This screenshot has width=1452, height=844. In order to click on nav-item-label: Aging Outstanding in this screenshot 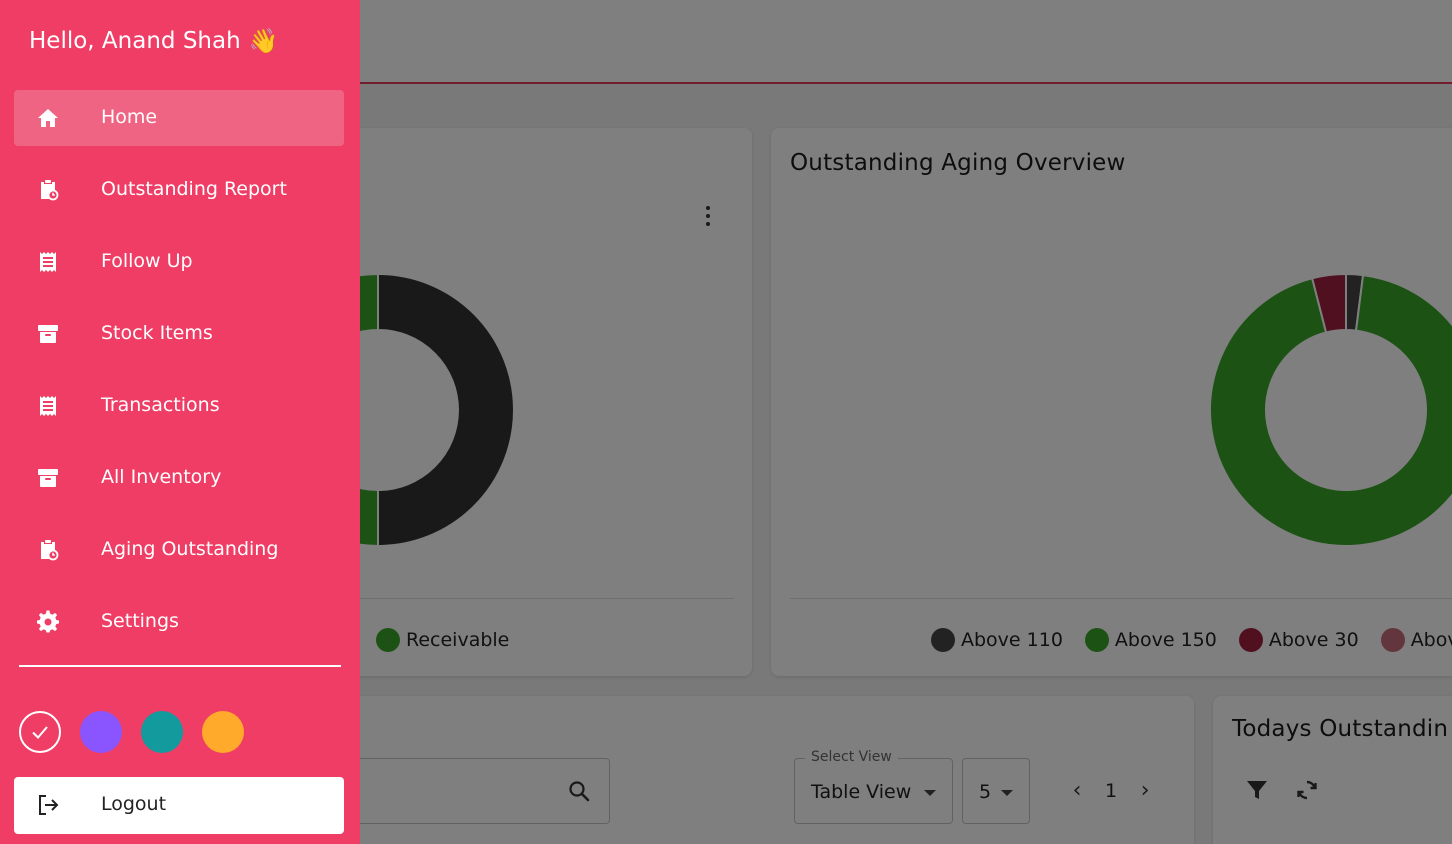, I will do `click(190, 549)`.